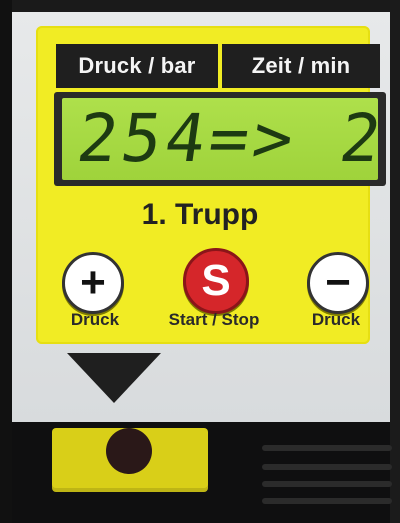  What do you see at coordinates (200, 214) in the screenshot?
I see `unit-title: 1. Trupp` at bounding box center [200, 214].